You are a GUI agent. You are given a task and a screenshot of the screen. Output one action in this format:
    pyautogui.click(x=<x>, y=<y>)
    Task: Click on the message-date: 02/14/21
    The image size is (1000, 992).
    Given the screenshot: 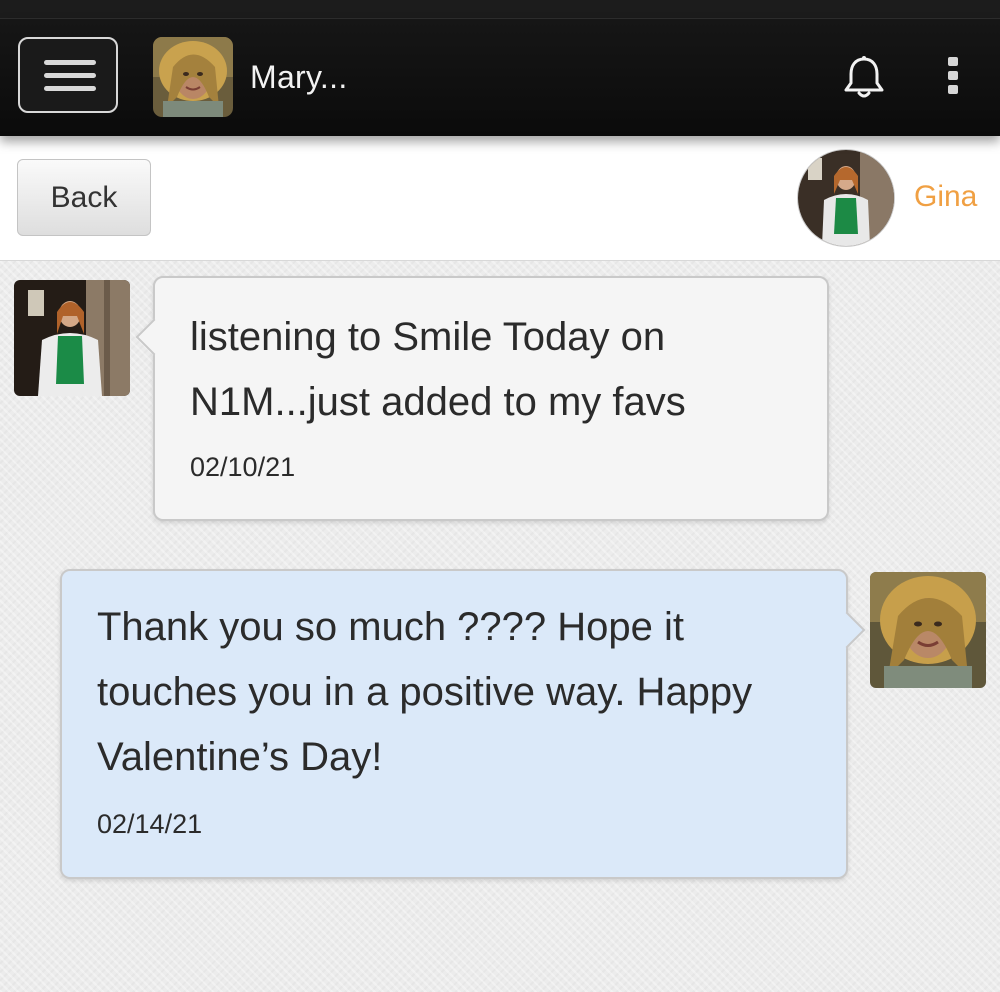 What is the action you would take?
    pyautogui.click(x=150, y=824)
    